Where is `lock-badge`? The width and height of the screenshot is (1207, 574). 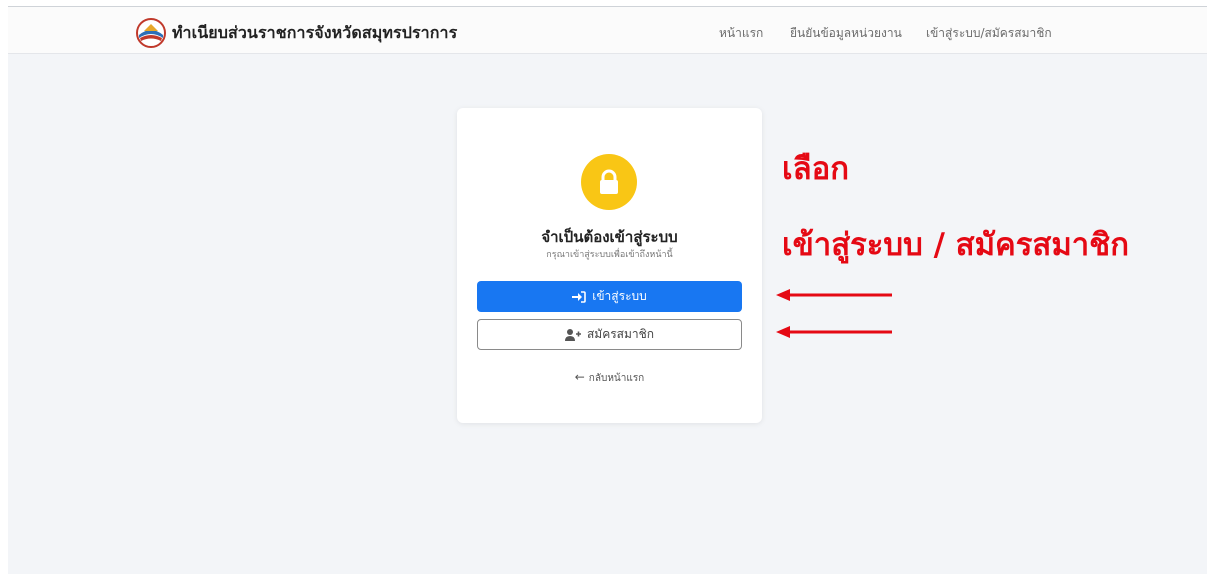
lock-badge is located at coordinates (609, 182).